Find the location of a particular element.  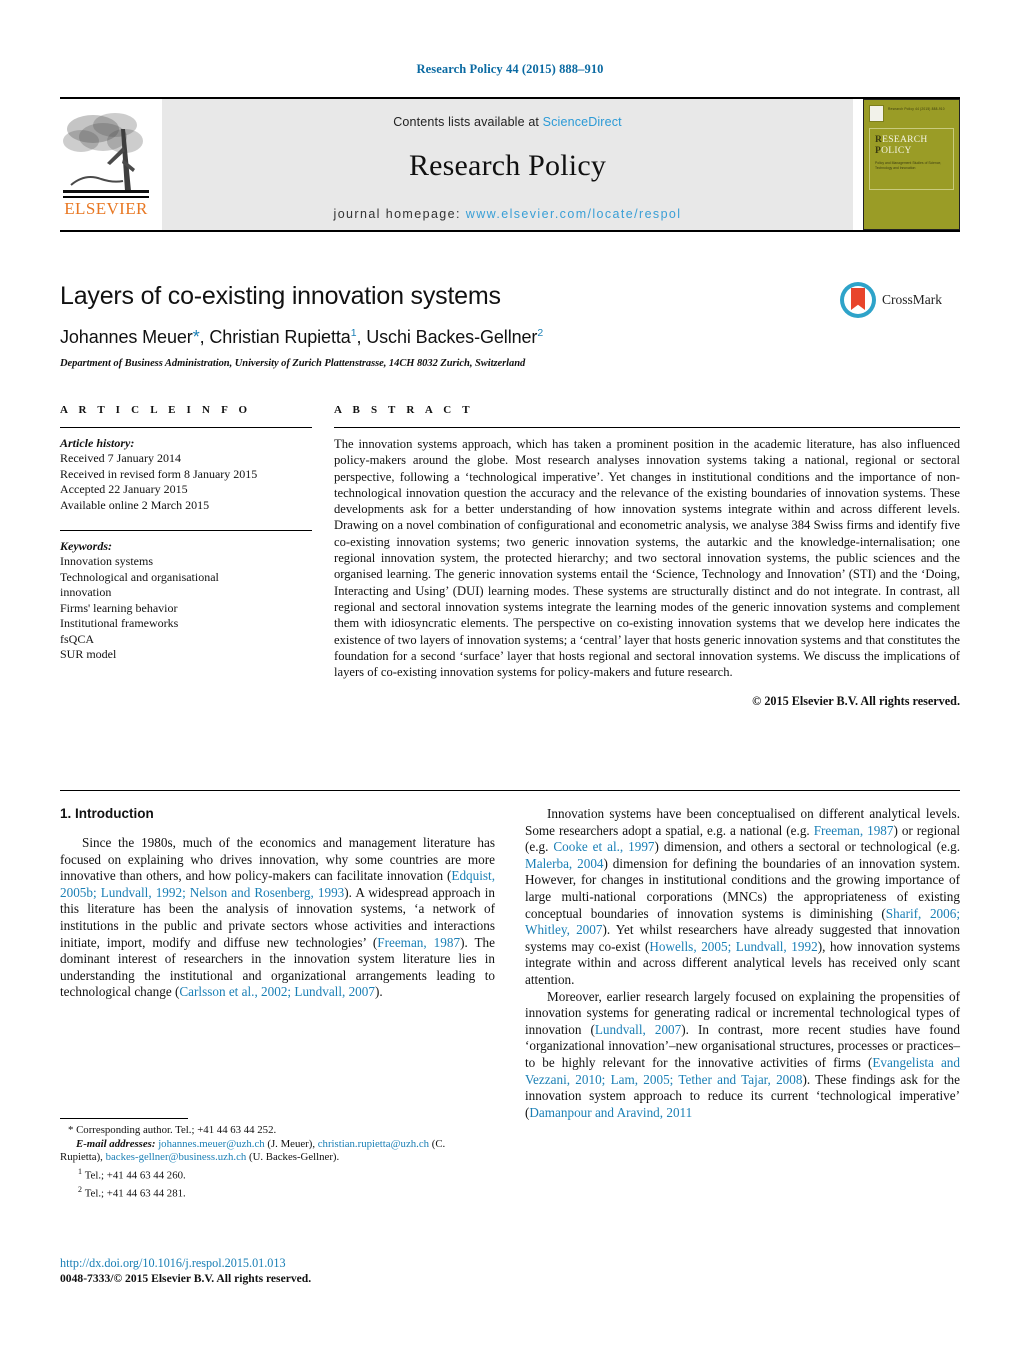

footnote-2: 2 Tel.; +41 44 63 44 281. is located at coordinates (275, 1192).